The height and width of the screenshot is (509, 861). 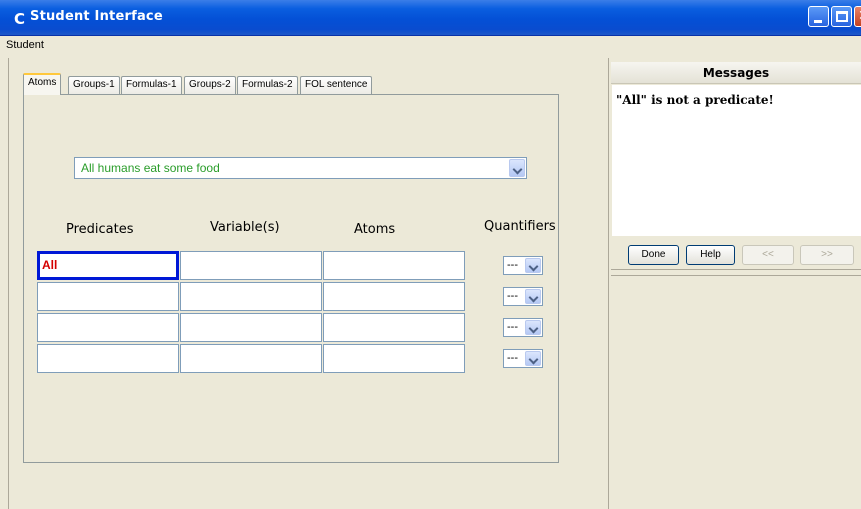 I want to click on menu-student: Student, so click(x=25, y=45).